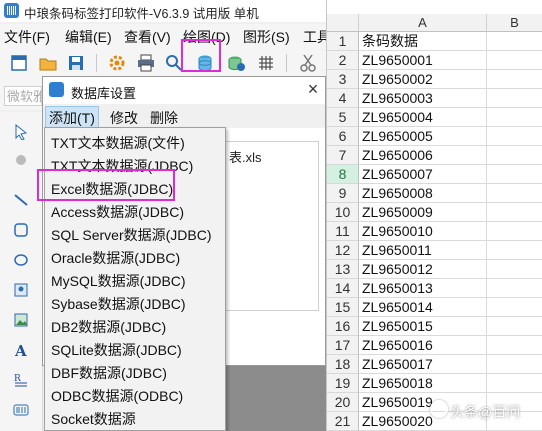 Image resolution: width=542 pixels, height=431 pixels. I want to click on ellipse-tool-button, so click(21, 260).